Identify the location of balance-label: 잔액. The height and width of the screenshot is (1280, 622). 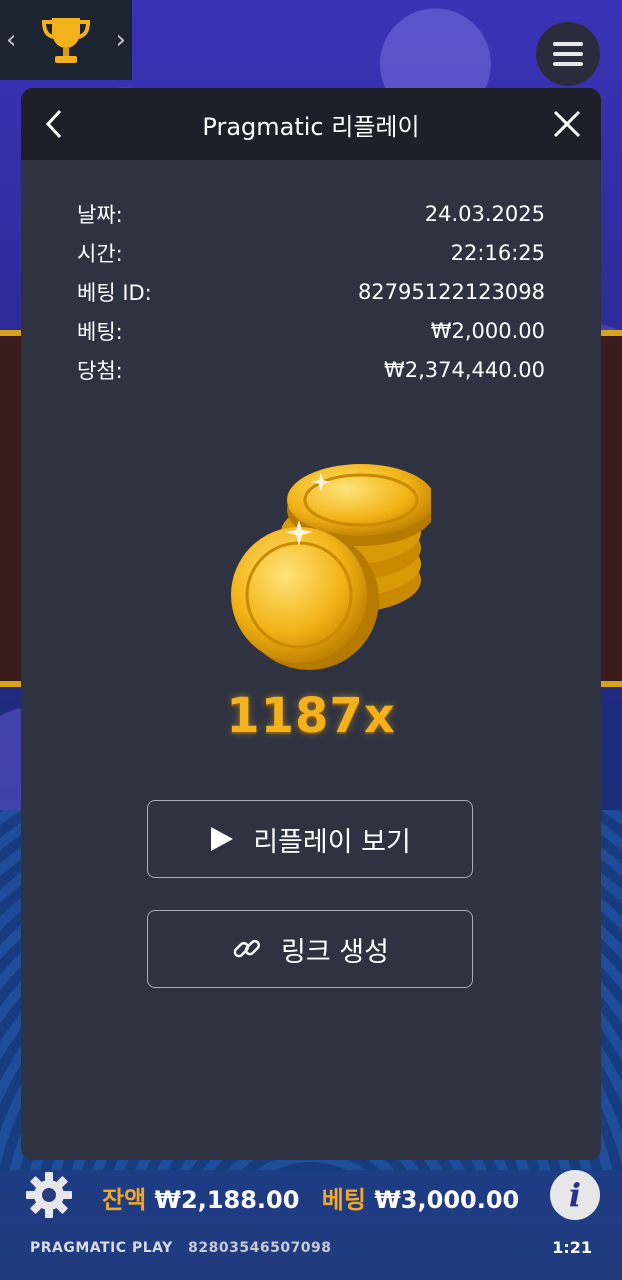
(124, 1200).